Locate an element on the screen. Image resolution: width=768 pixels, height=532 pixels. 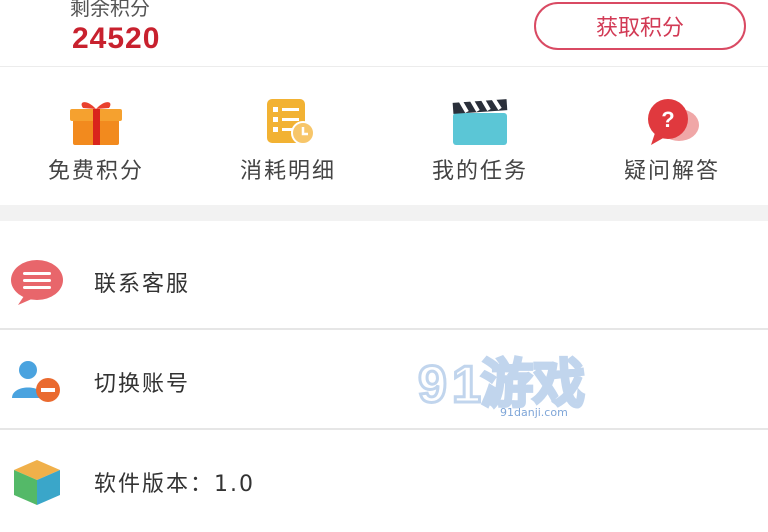
list-item-label: 切换账号 is located at coordinates (142, 384).